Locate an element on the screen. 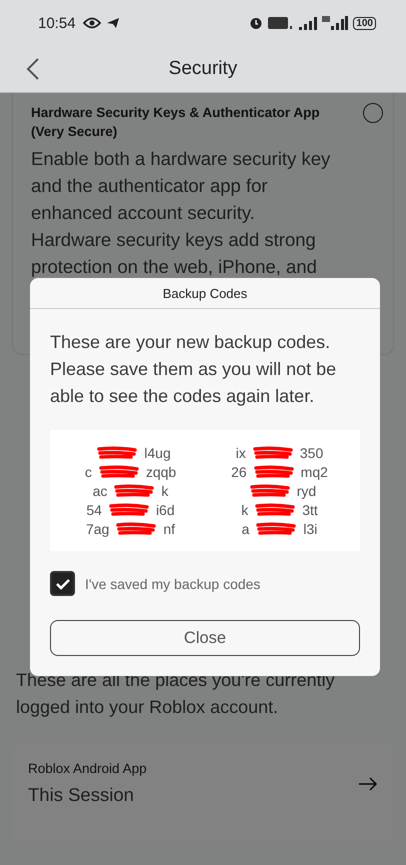 This screenshot has width=406, height=865. code-text: 350 is located at coordinates (312, 452).